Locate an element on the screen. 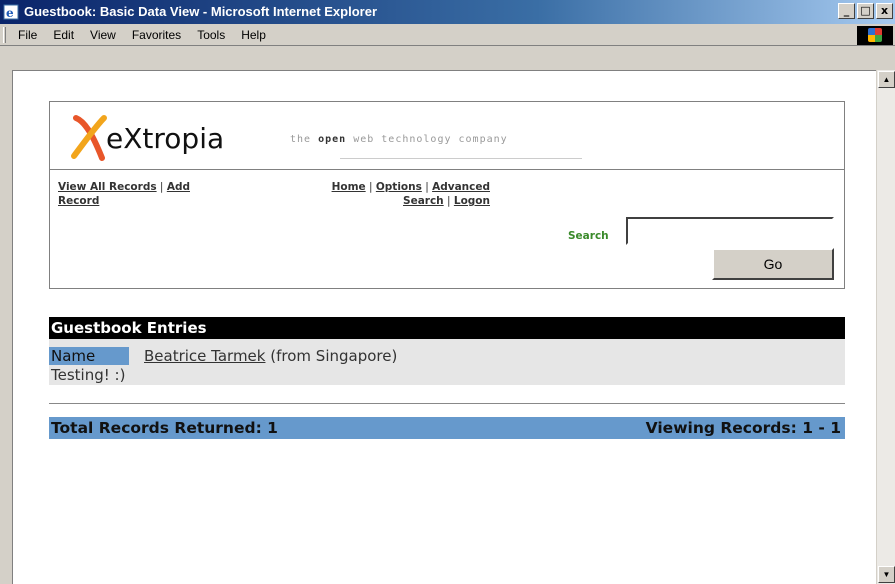  search-input is located at coordinates (730, 231).